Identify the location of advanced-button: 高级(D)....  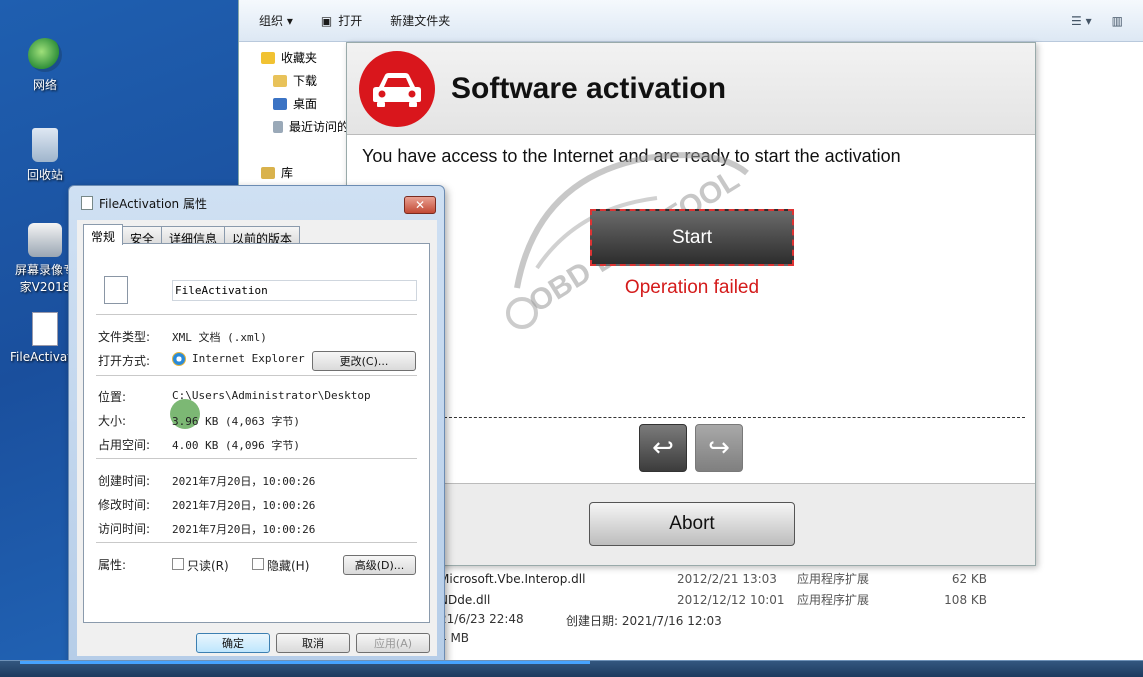
(379, 565).